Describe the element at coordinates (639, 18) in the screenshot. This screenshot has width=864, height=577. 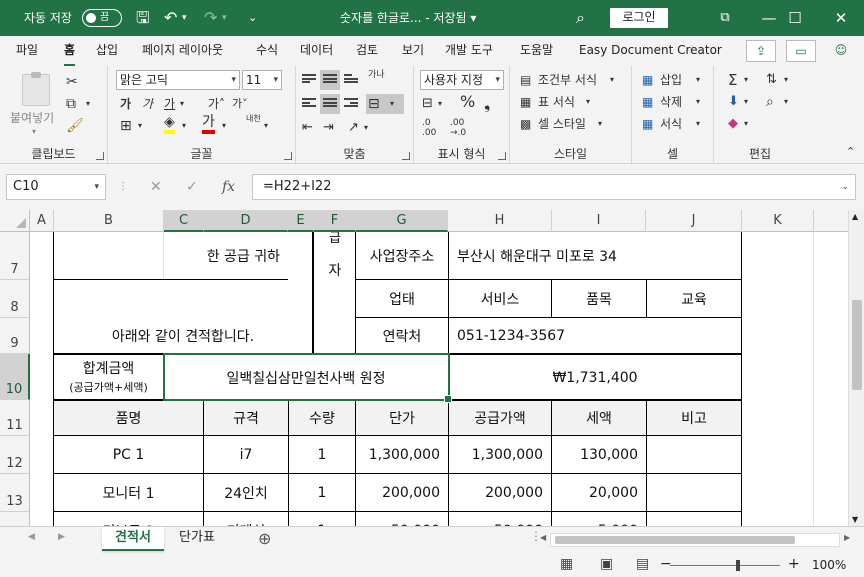
I see `login-button: 로그인` at that location.